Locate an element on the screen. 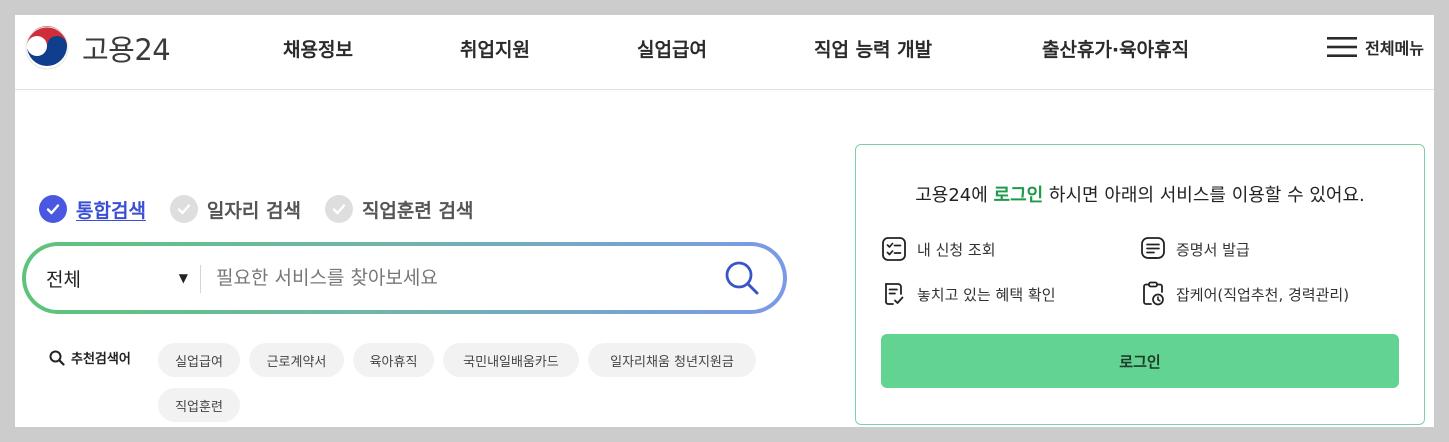 This screenshot has height=442, width=1449. clipboard-clock-icon is located at coordinates (1153, 293).